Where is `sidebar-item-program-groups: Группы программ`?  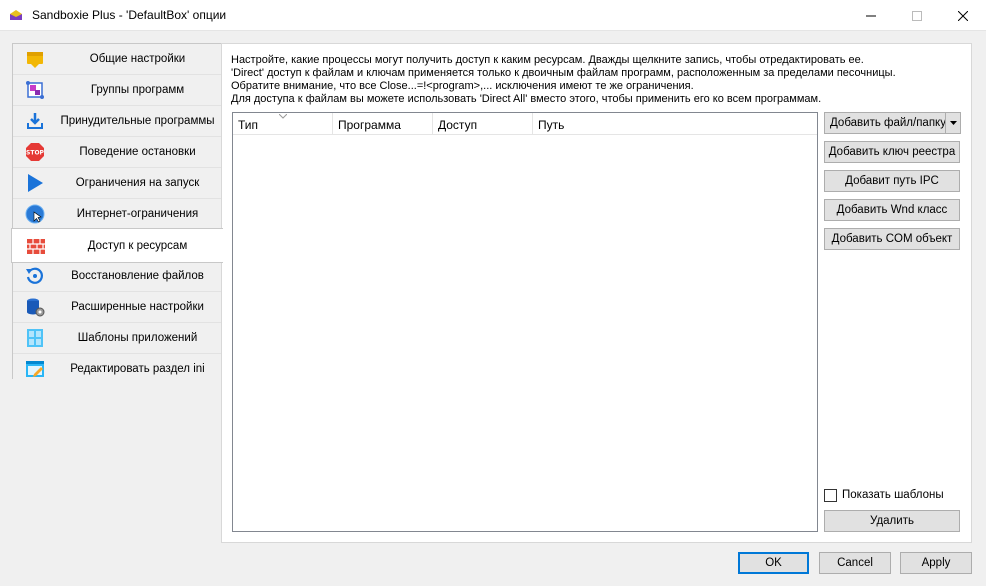 sidebar-item-program-groups: Группы программ is located at coordinates (117, 90).